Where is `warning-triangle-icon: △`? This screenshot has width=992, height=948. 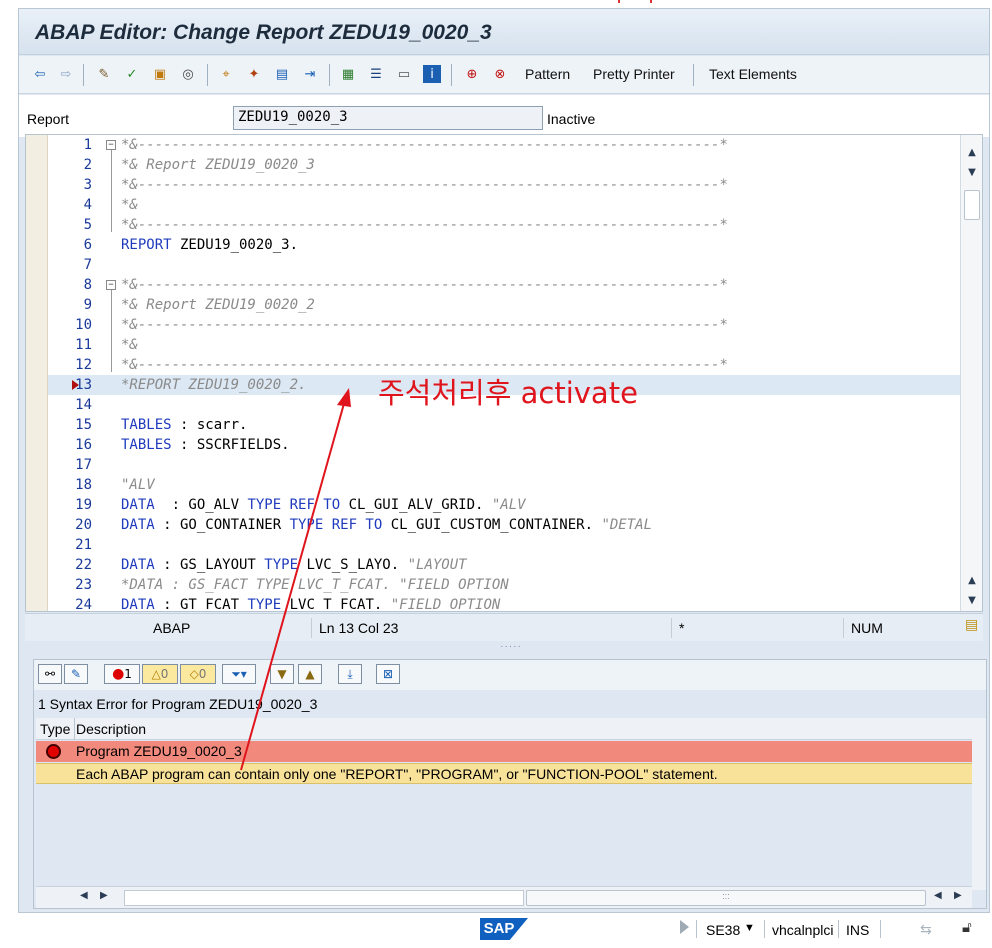 warning-triangle-icon: △ is located at coordinates (156, 674).